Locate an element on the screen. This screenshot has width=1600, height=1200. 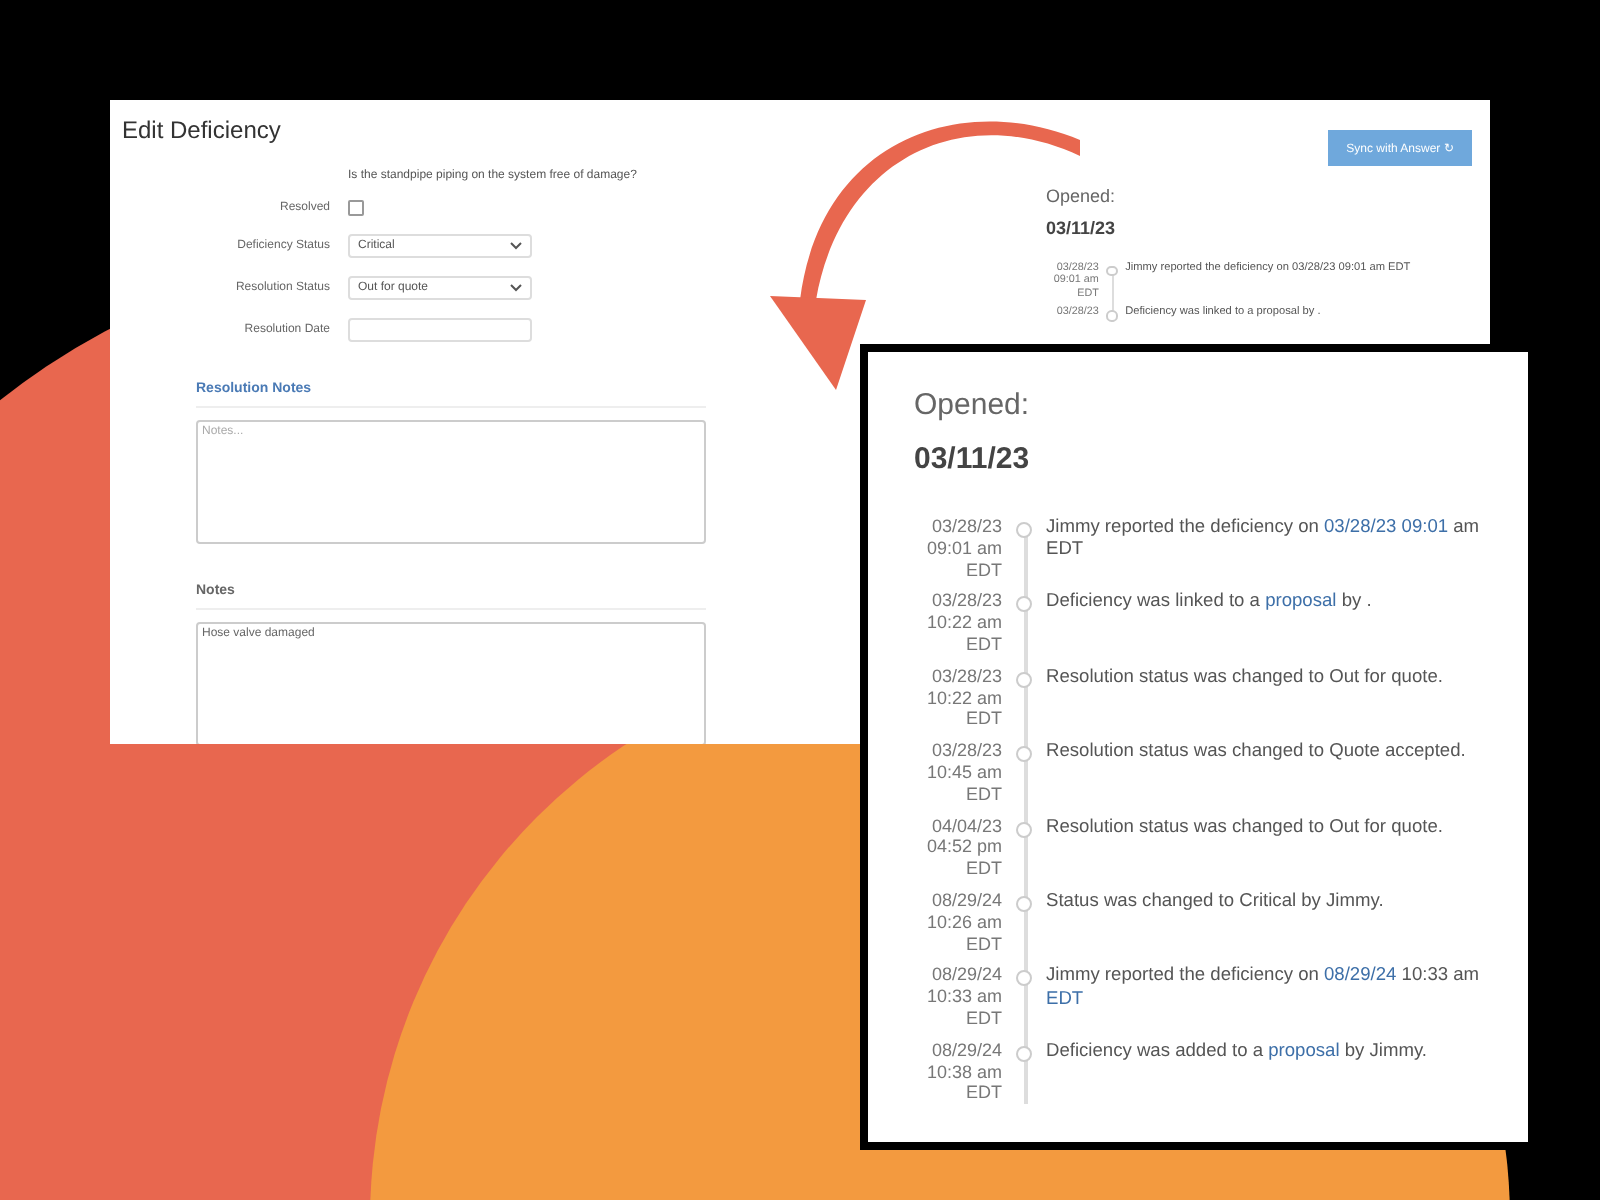
entry-text: Deficiency was linked to a proposal by . is located at coordinates (1210, 602).